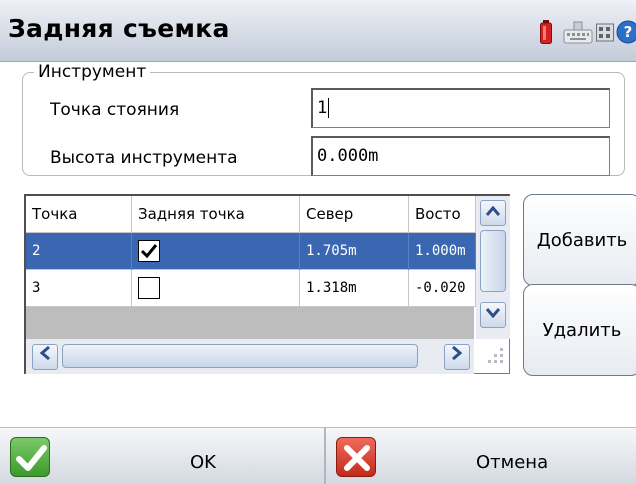 The height and width of the screenshot is (484, 636). Describe the element at coordinates (493, 261) in the screenshot. I see `vertical-scroll-thumb` at that location.